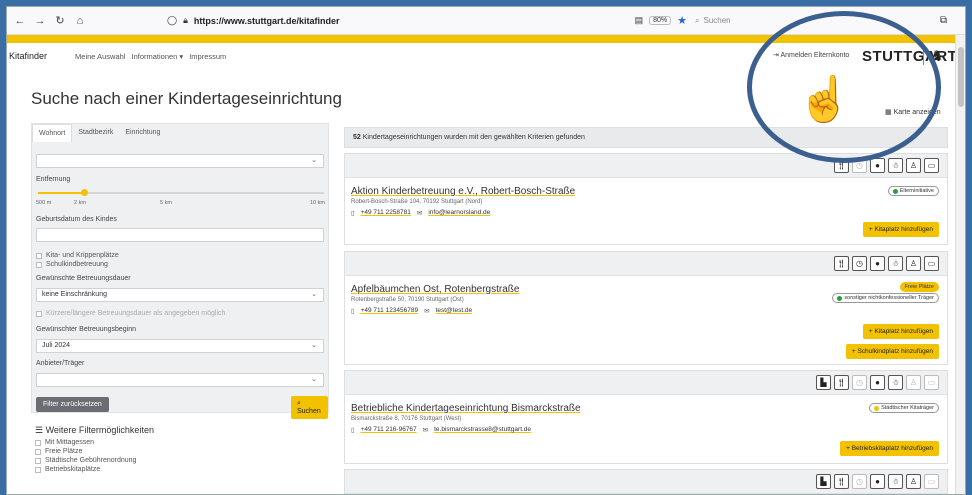  What do you see at coordinates (180, 380) in the screenshot?
I see `provider-select: ⌄` at bounding box center [180, 380].